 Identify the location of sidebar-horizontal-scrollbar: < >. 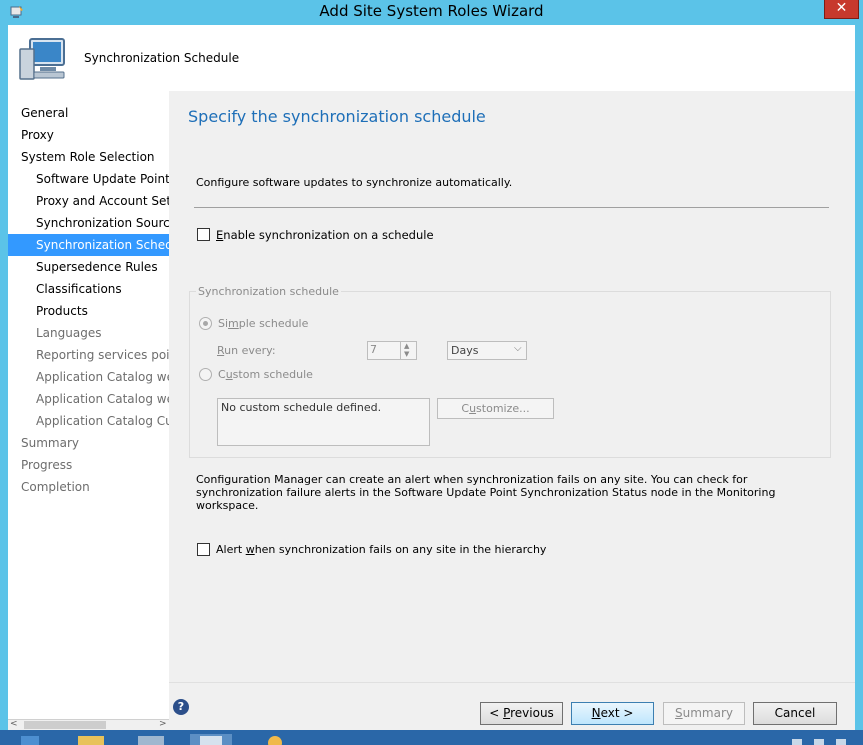
(88, 724).